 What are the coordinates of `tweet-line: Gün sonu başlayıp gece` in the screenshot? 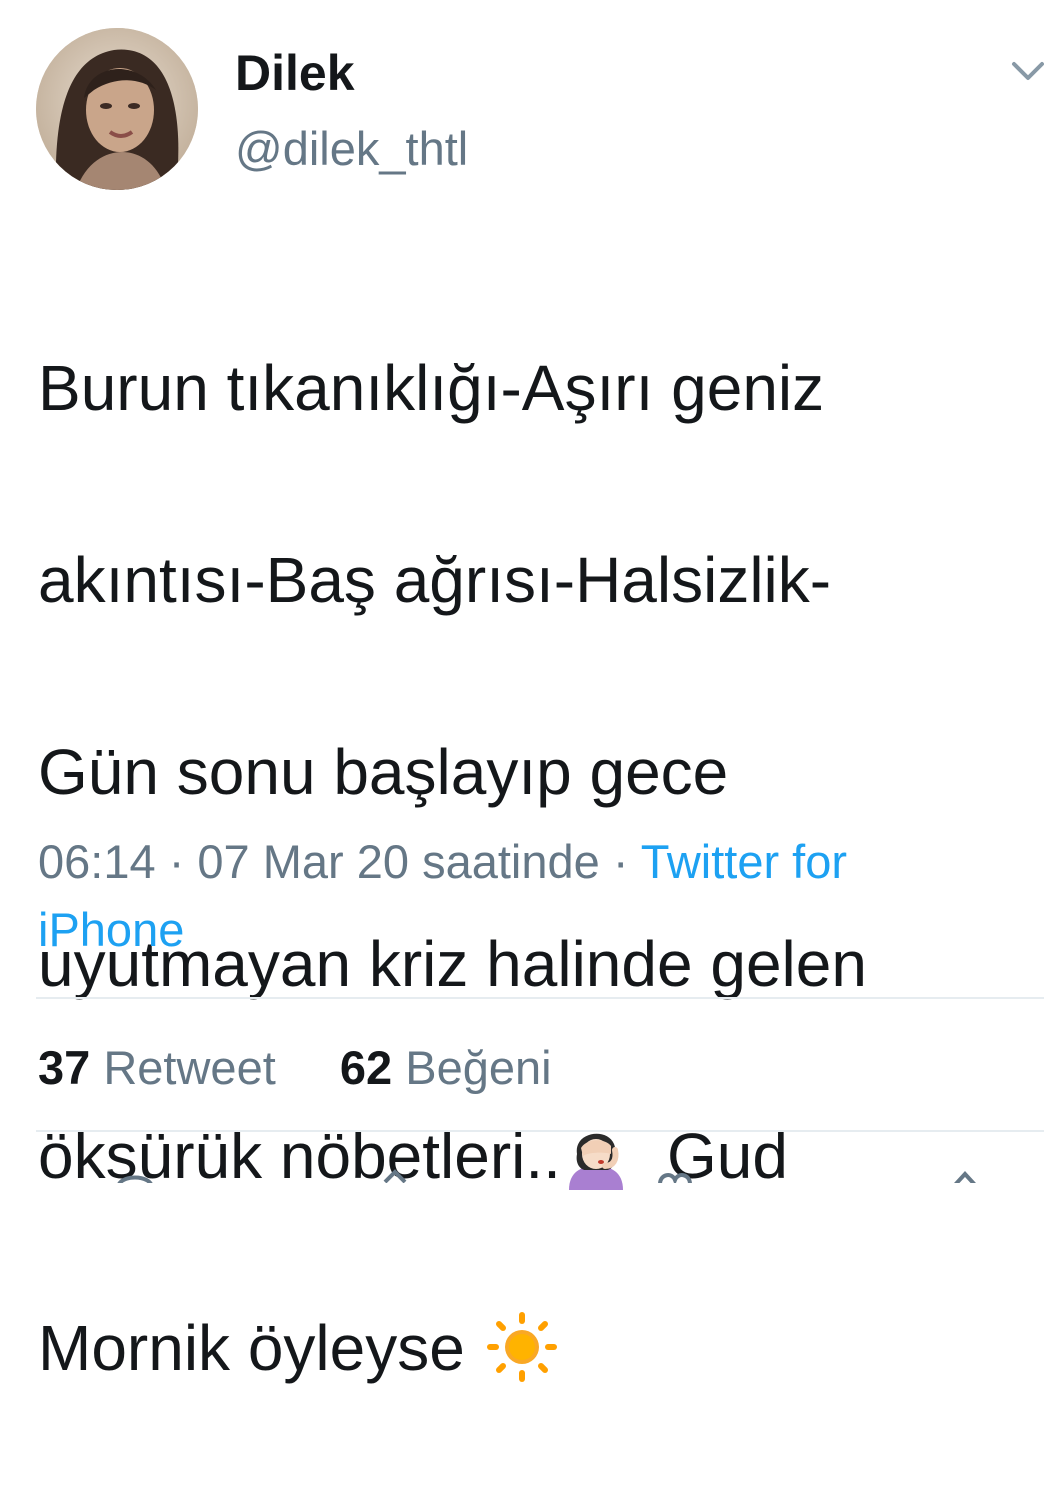 It's located at (383, 772).